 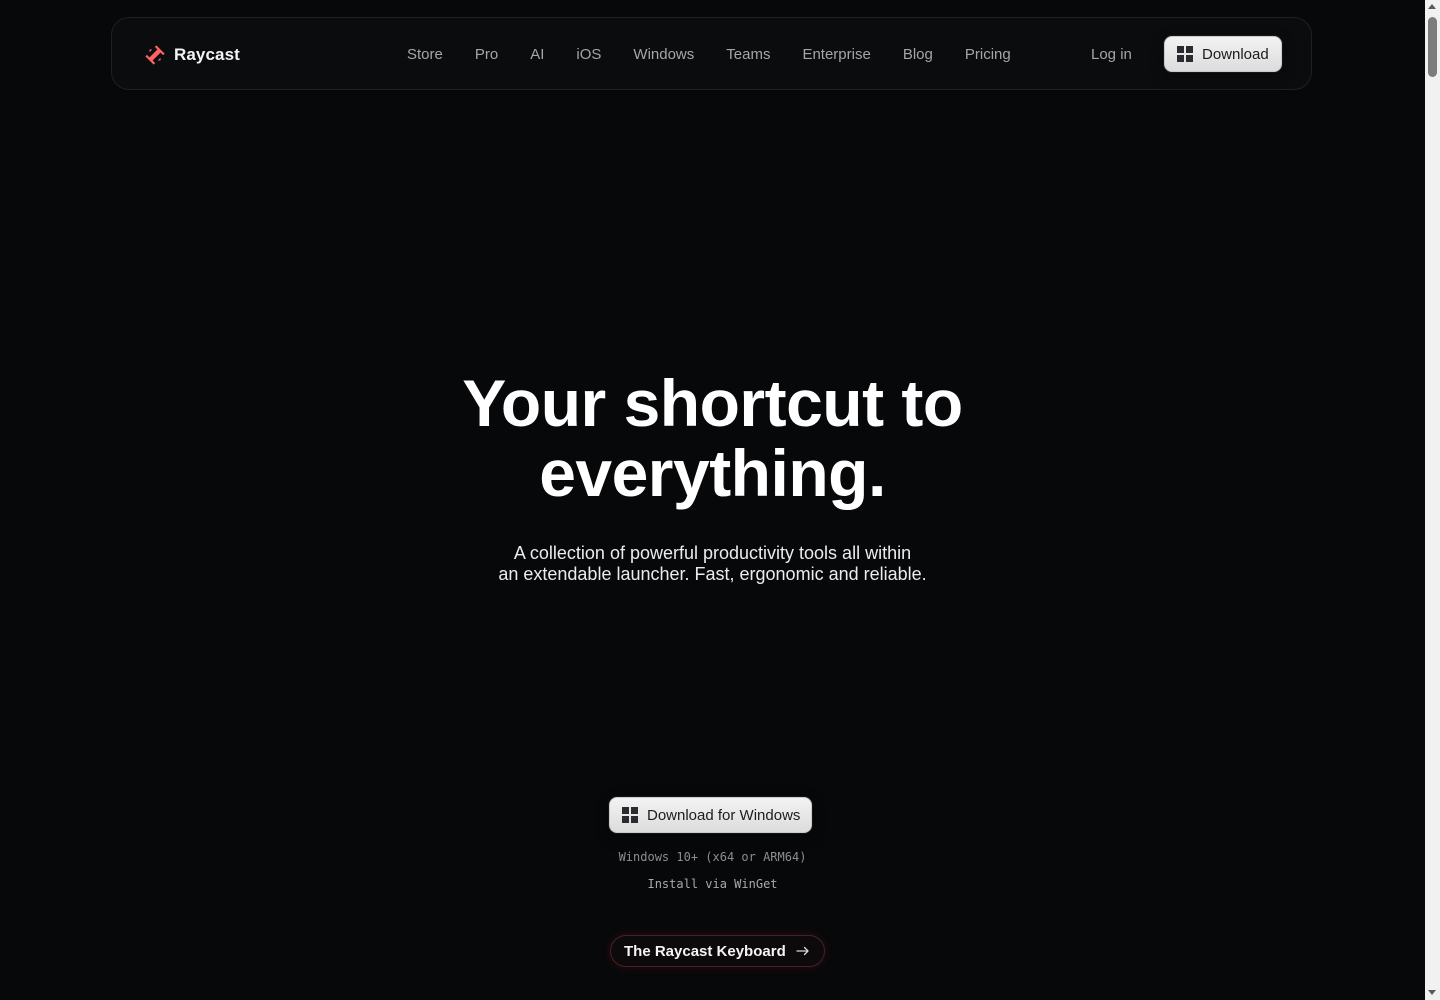 I want to click on nav-item-windows: Windows, so click(x=663, y=54).